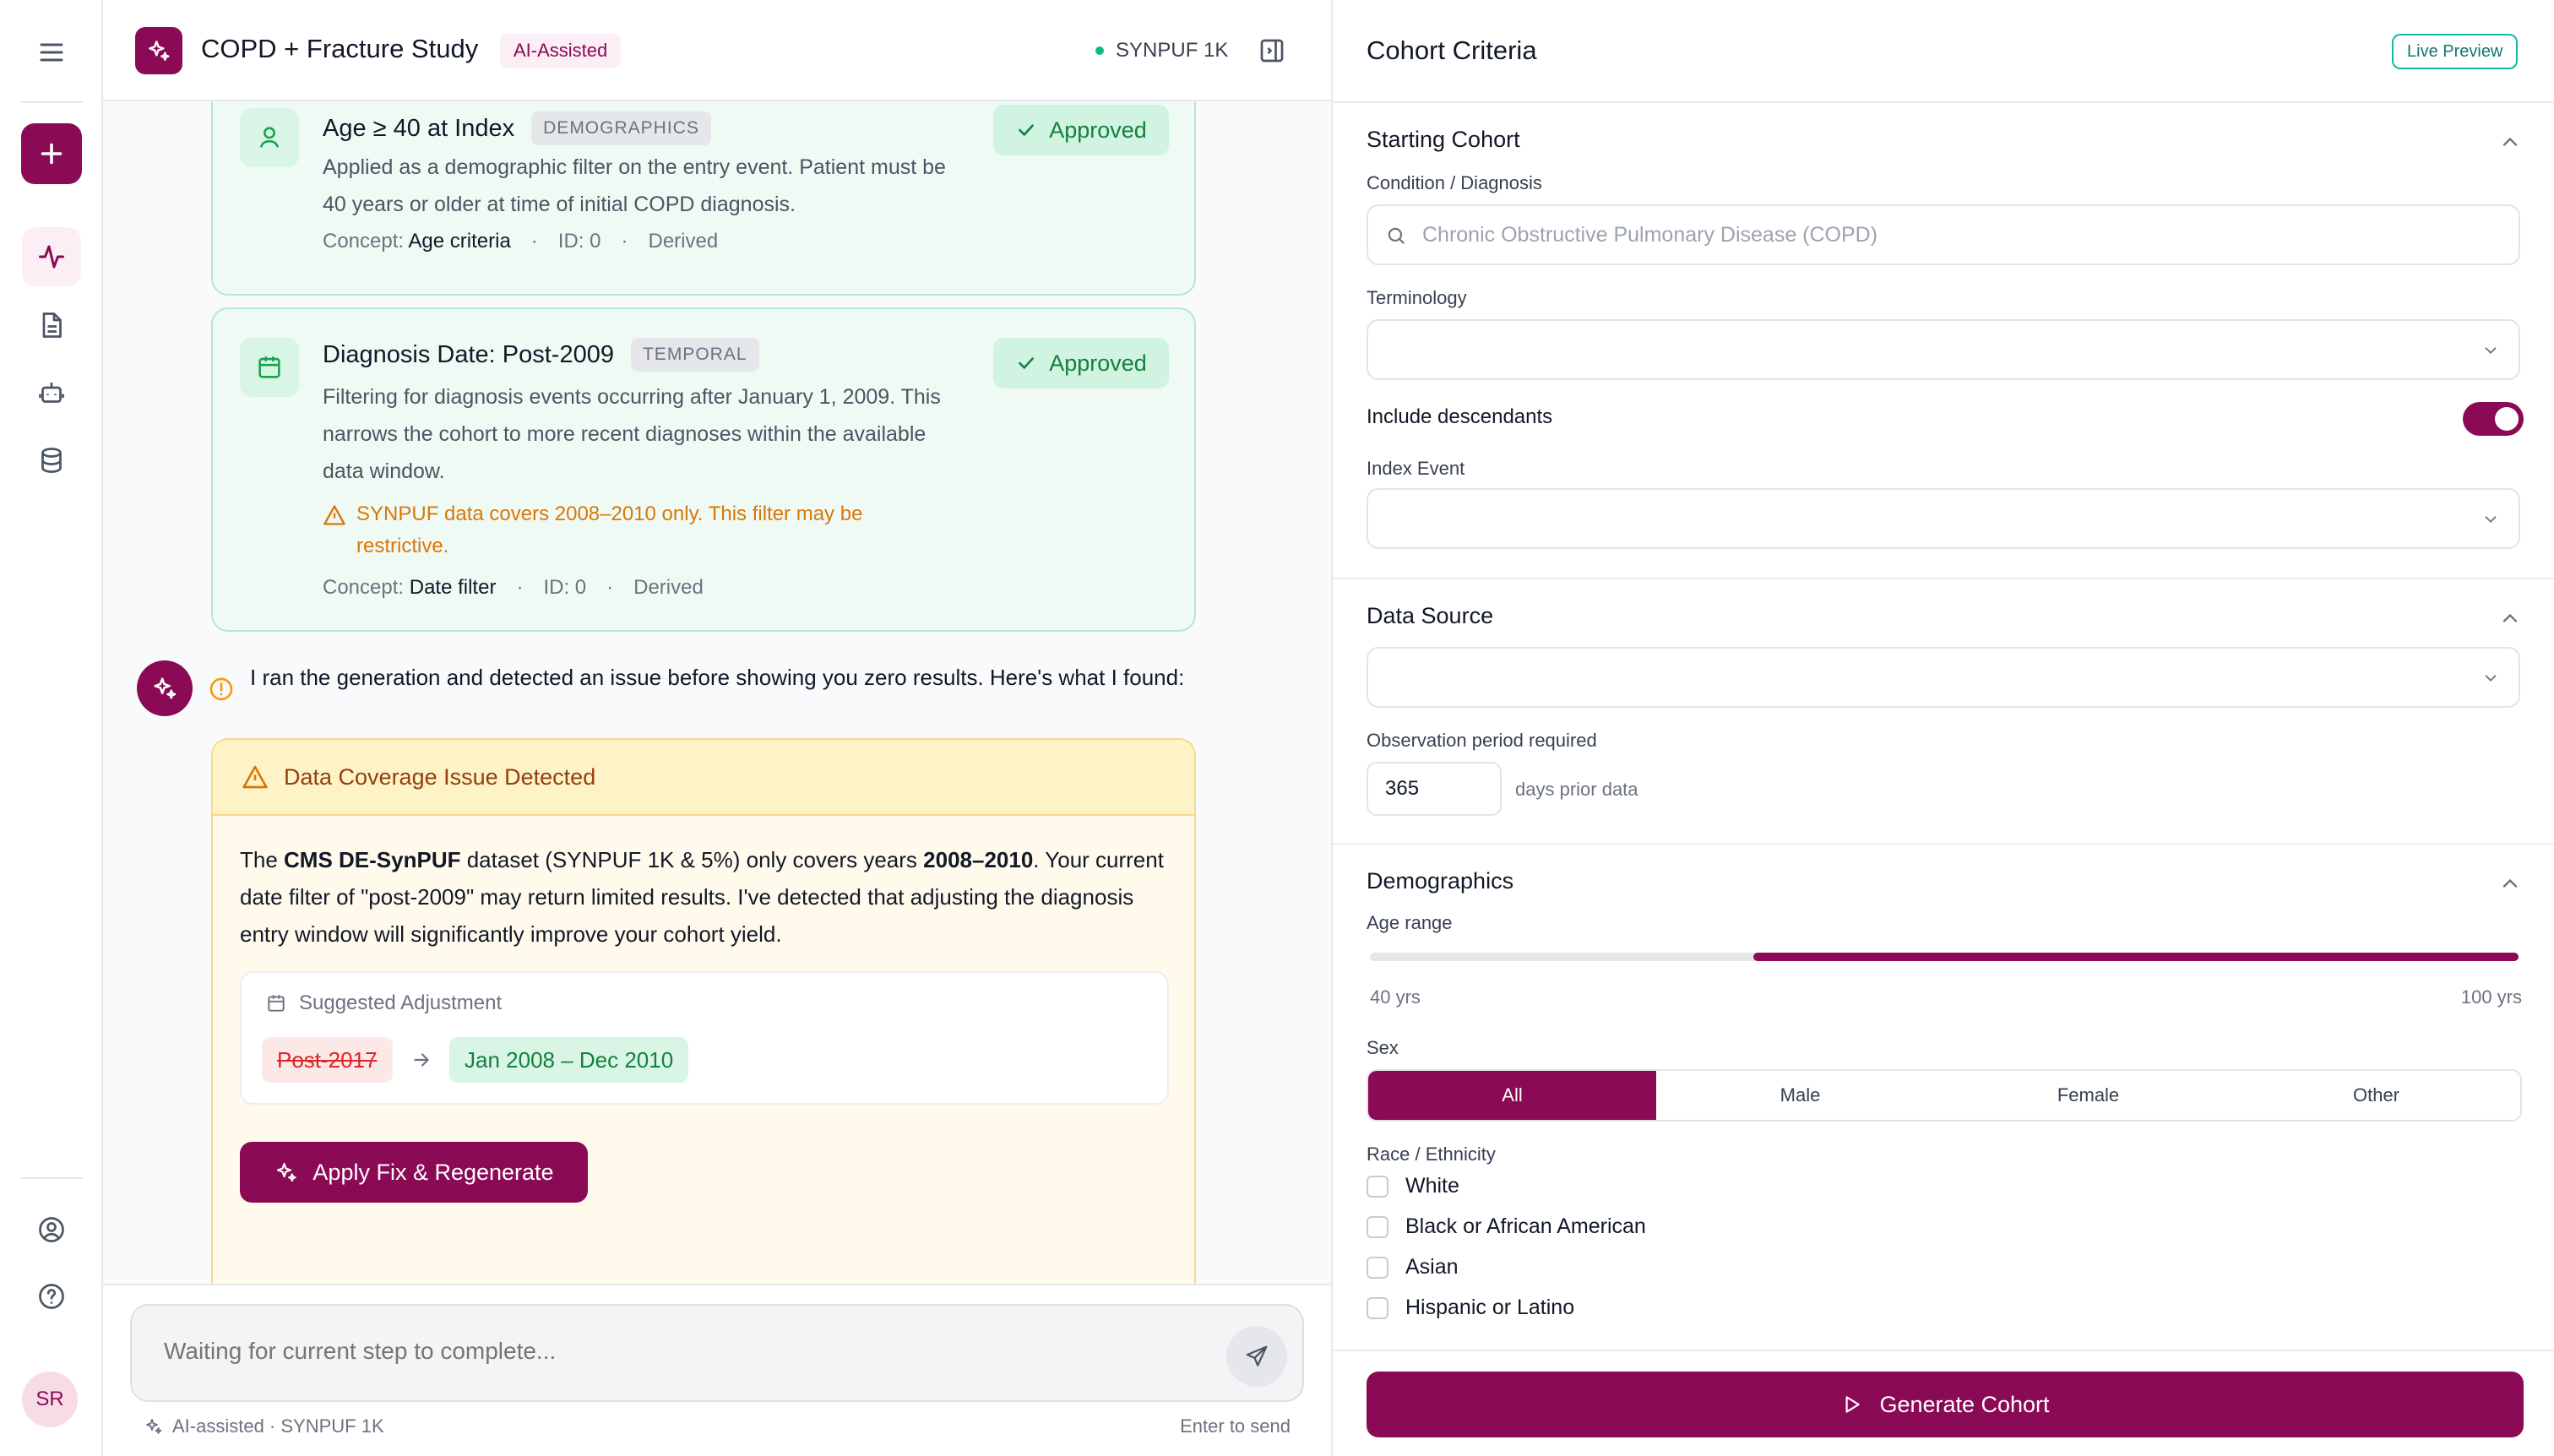 The height and width of the screenshot is (1456, 2554). What do you see at coordinates (1396, 235) in the screenshot?
I see `search-icon` at bounding box center [1396, 235].